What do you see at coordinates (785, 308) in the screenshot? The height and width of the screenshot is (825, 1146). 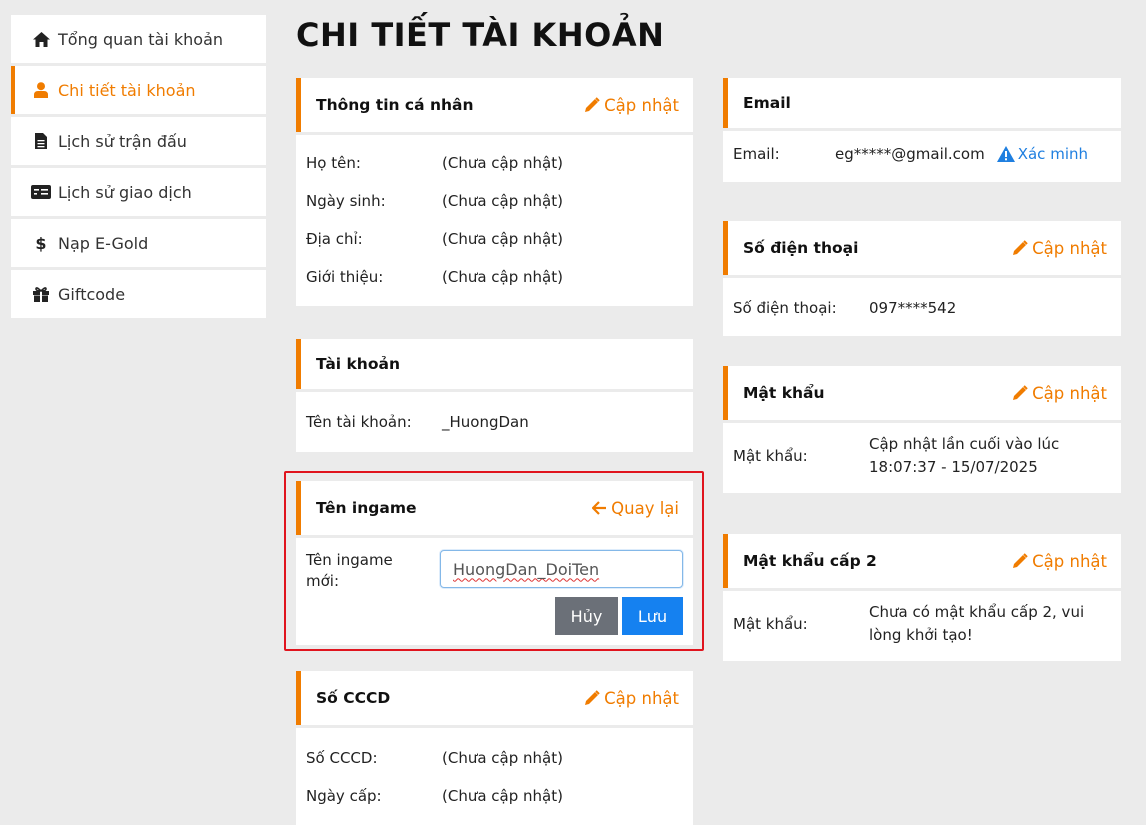 I see `field-label: Số điện thoại:` at bounding box center [785, 308].